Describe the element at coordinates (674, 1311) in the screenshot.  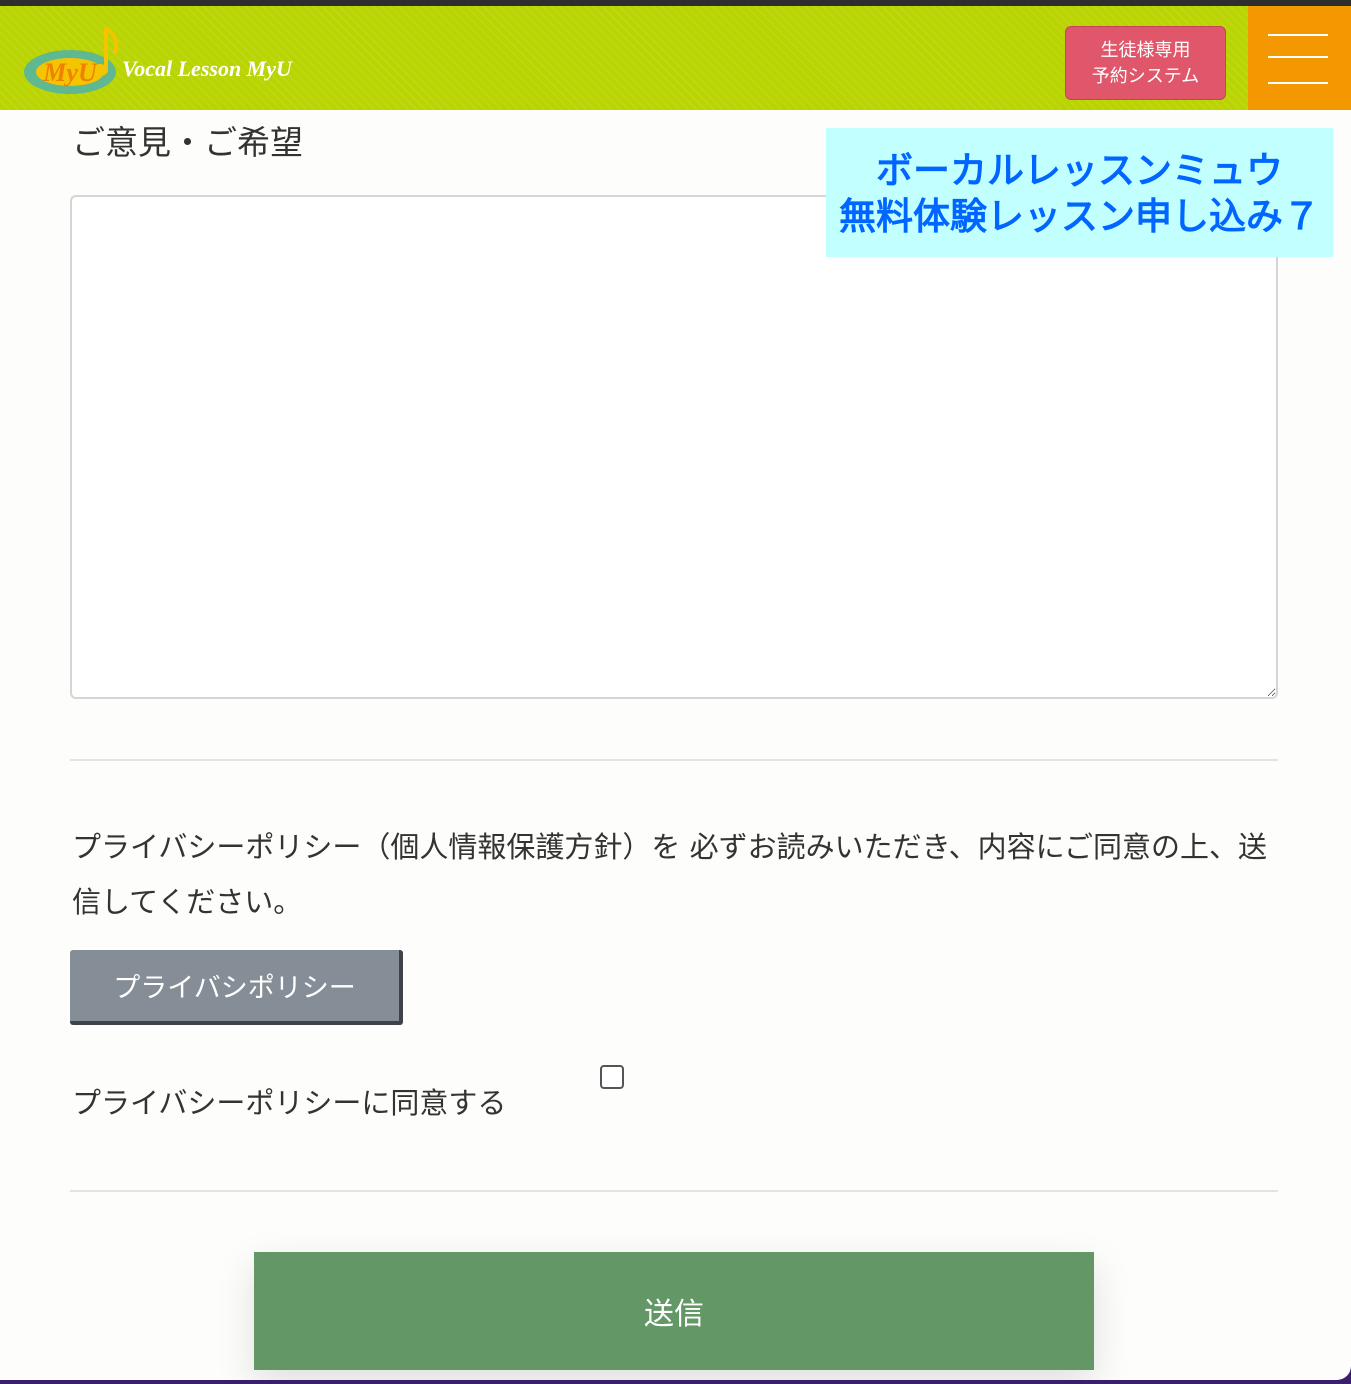
I see `submit-button: 送信` at that location.